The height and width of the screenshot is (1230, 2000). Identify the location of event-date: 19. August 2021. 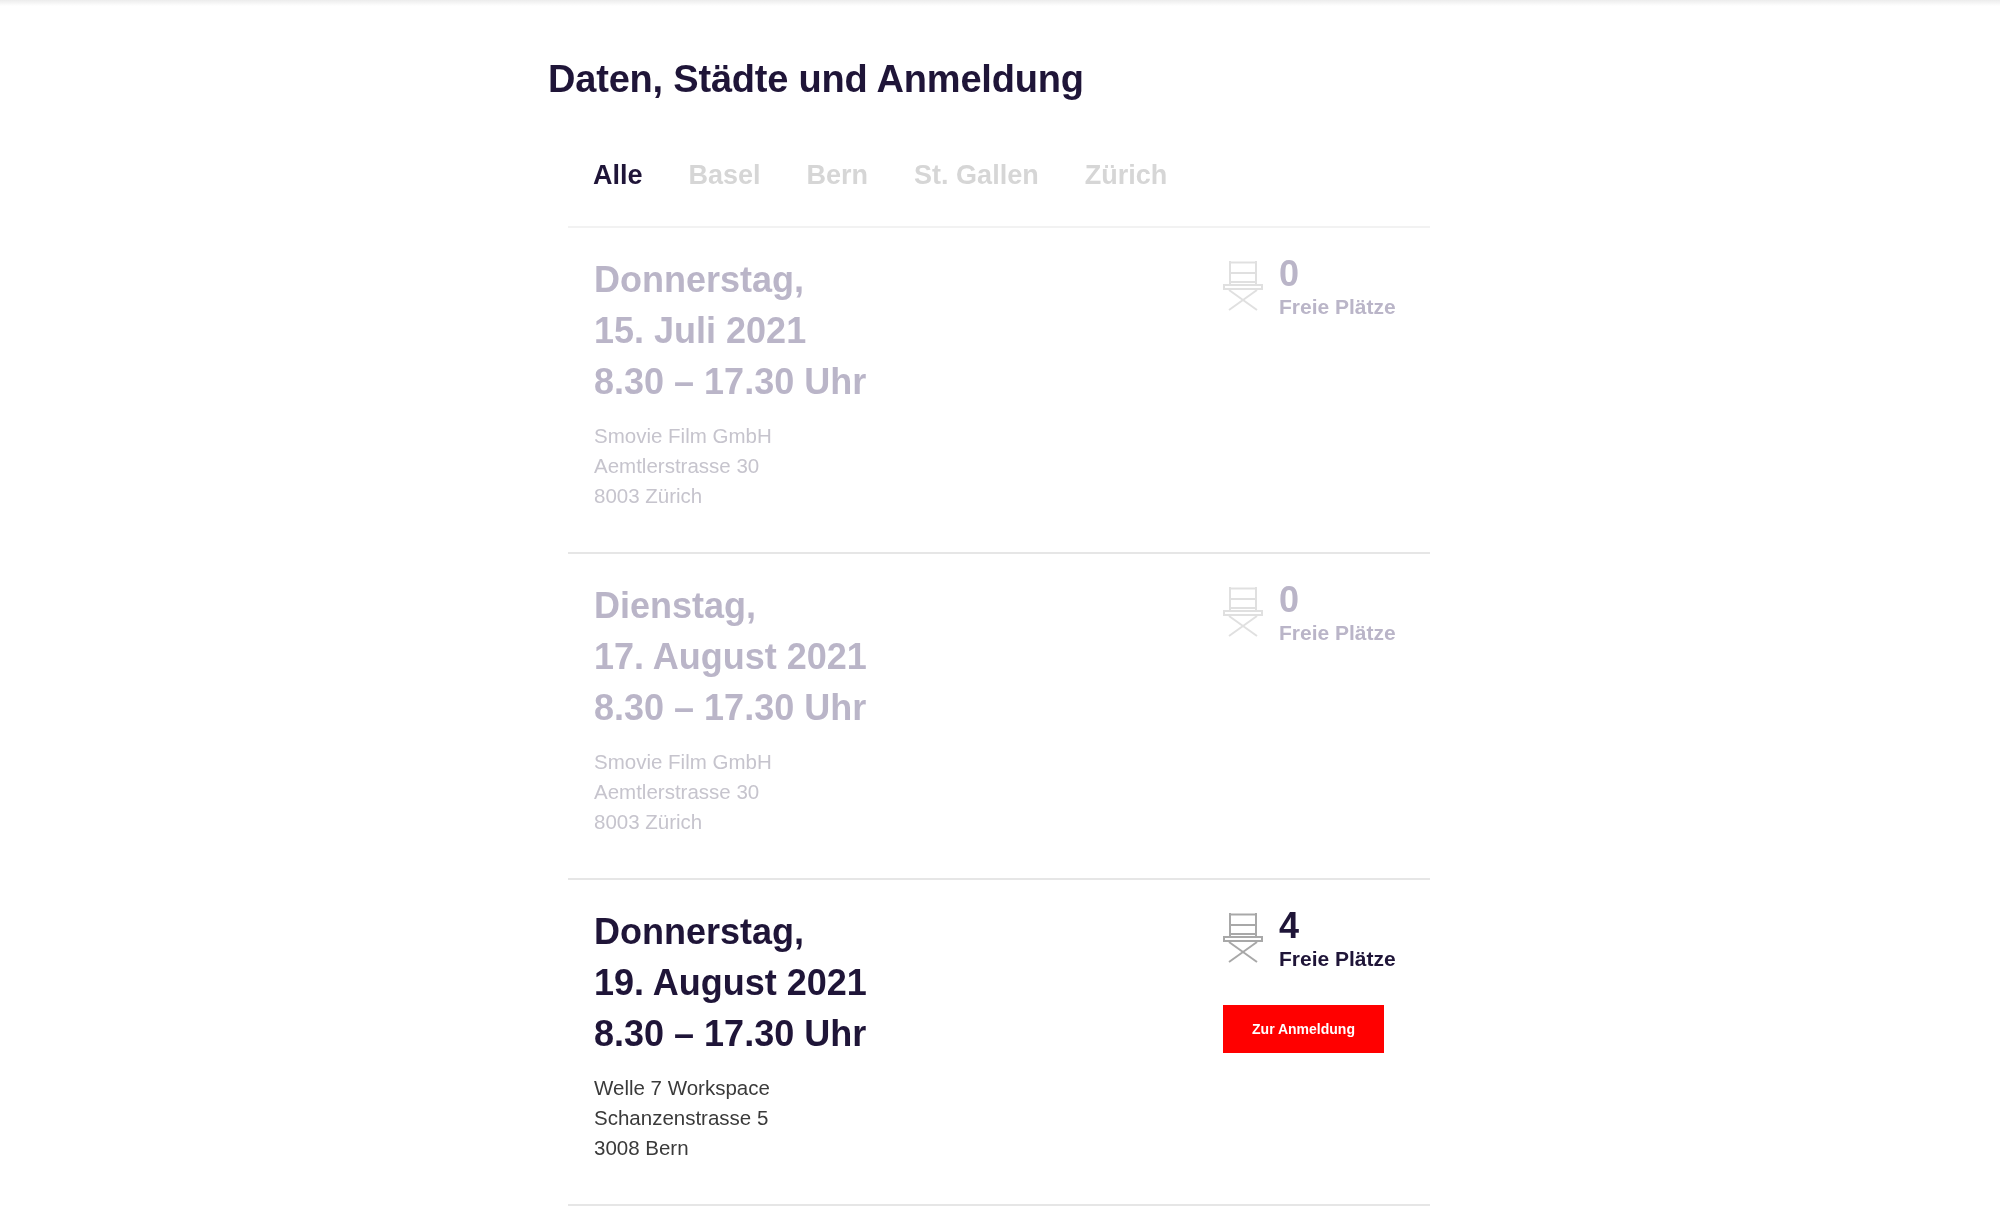
(730, 983).